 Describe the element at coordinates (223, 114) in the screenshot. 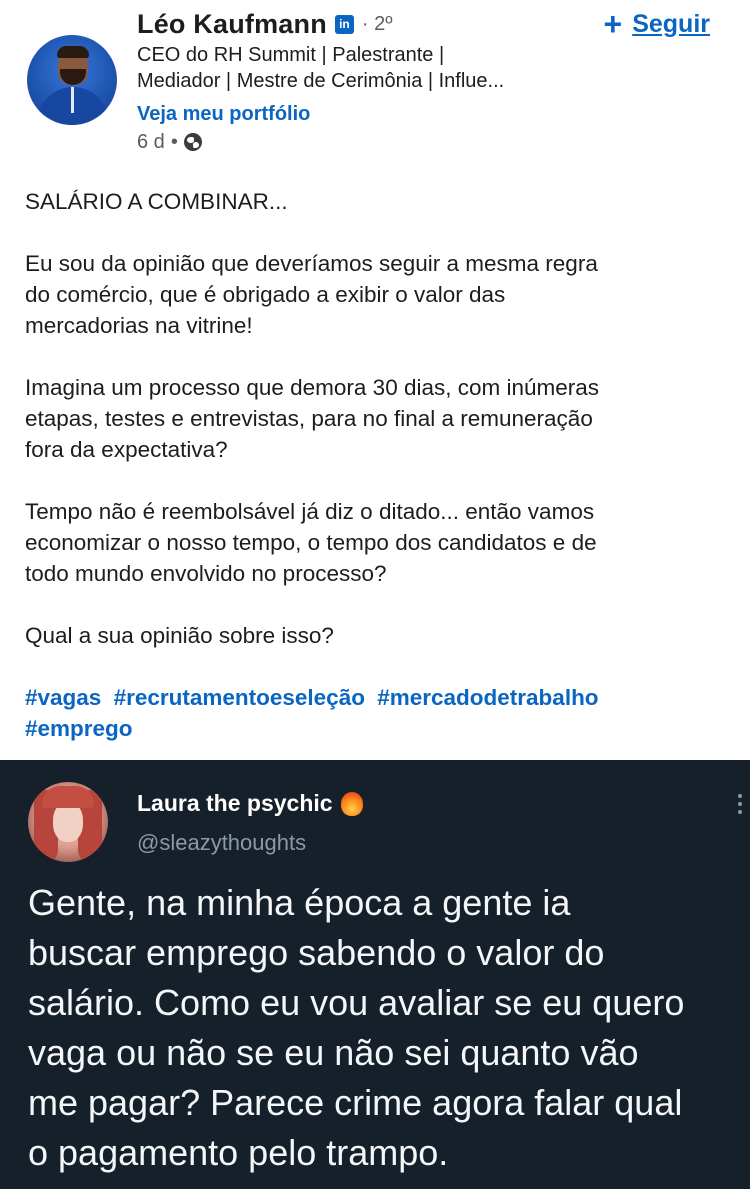

I see `portfolio-link: Veja meu portfólio` at that location.